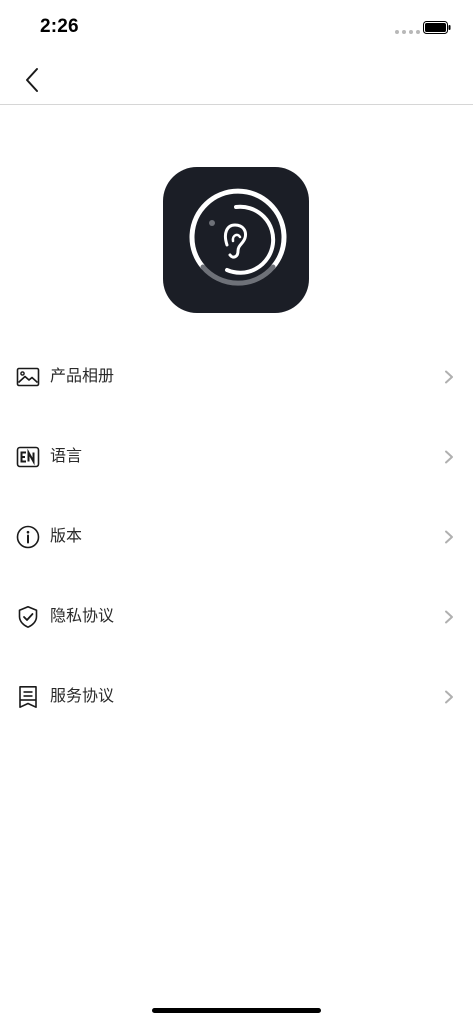  Describe the element at coordinates (437, 27) in the screenshot. I see `battery-full-icon` at that location.